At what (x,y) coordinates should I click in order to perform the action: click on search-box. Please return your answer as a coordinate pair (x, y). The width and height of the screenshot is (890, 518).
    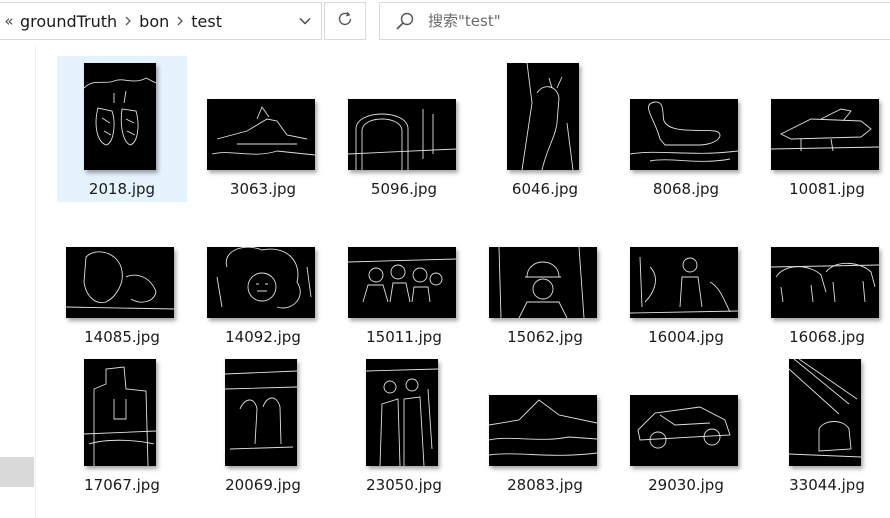
    Looking at the image, I should click on (634, 21).